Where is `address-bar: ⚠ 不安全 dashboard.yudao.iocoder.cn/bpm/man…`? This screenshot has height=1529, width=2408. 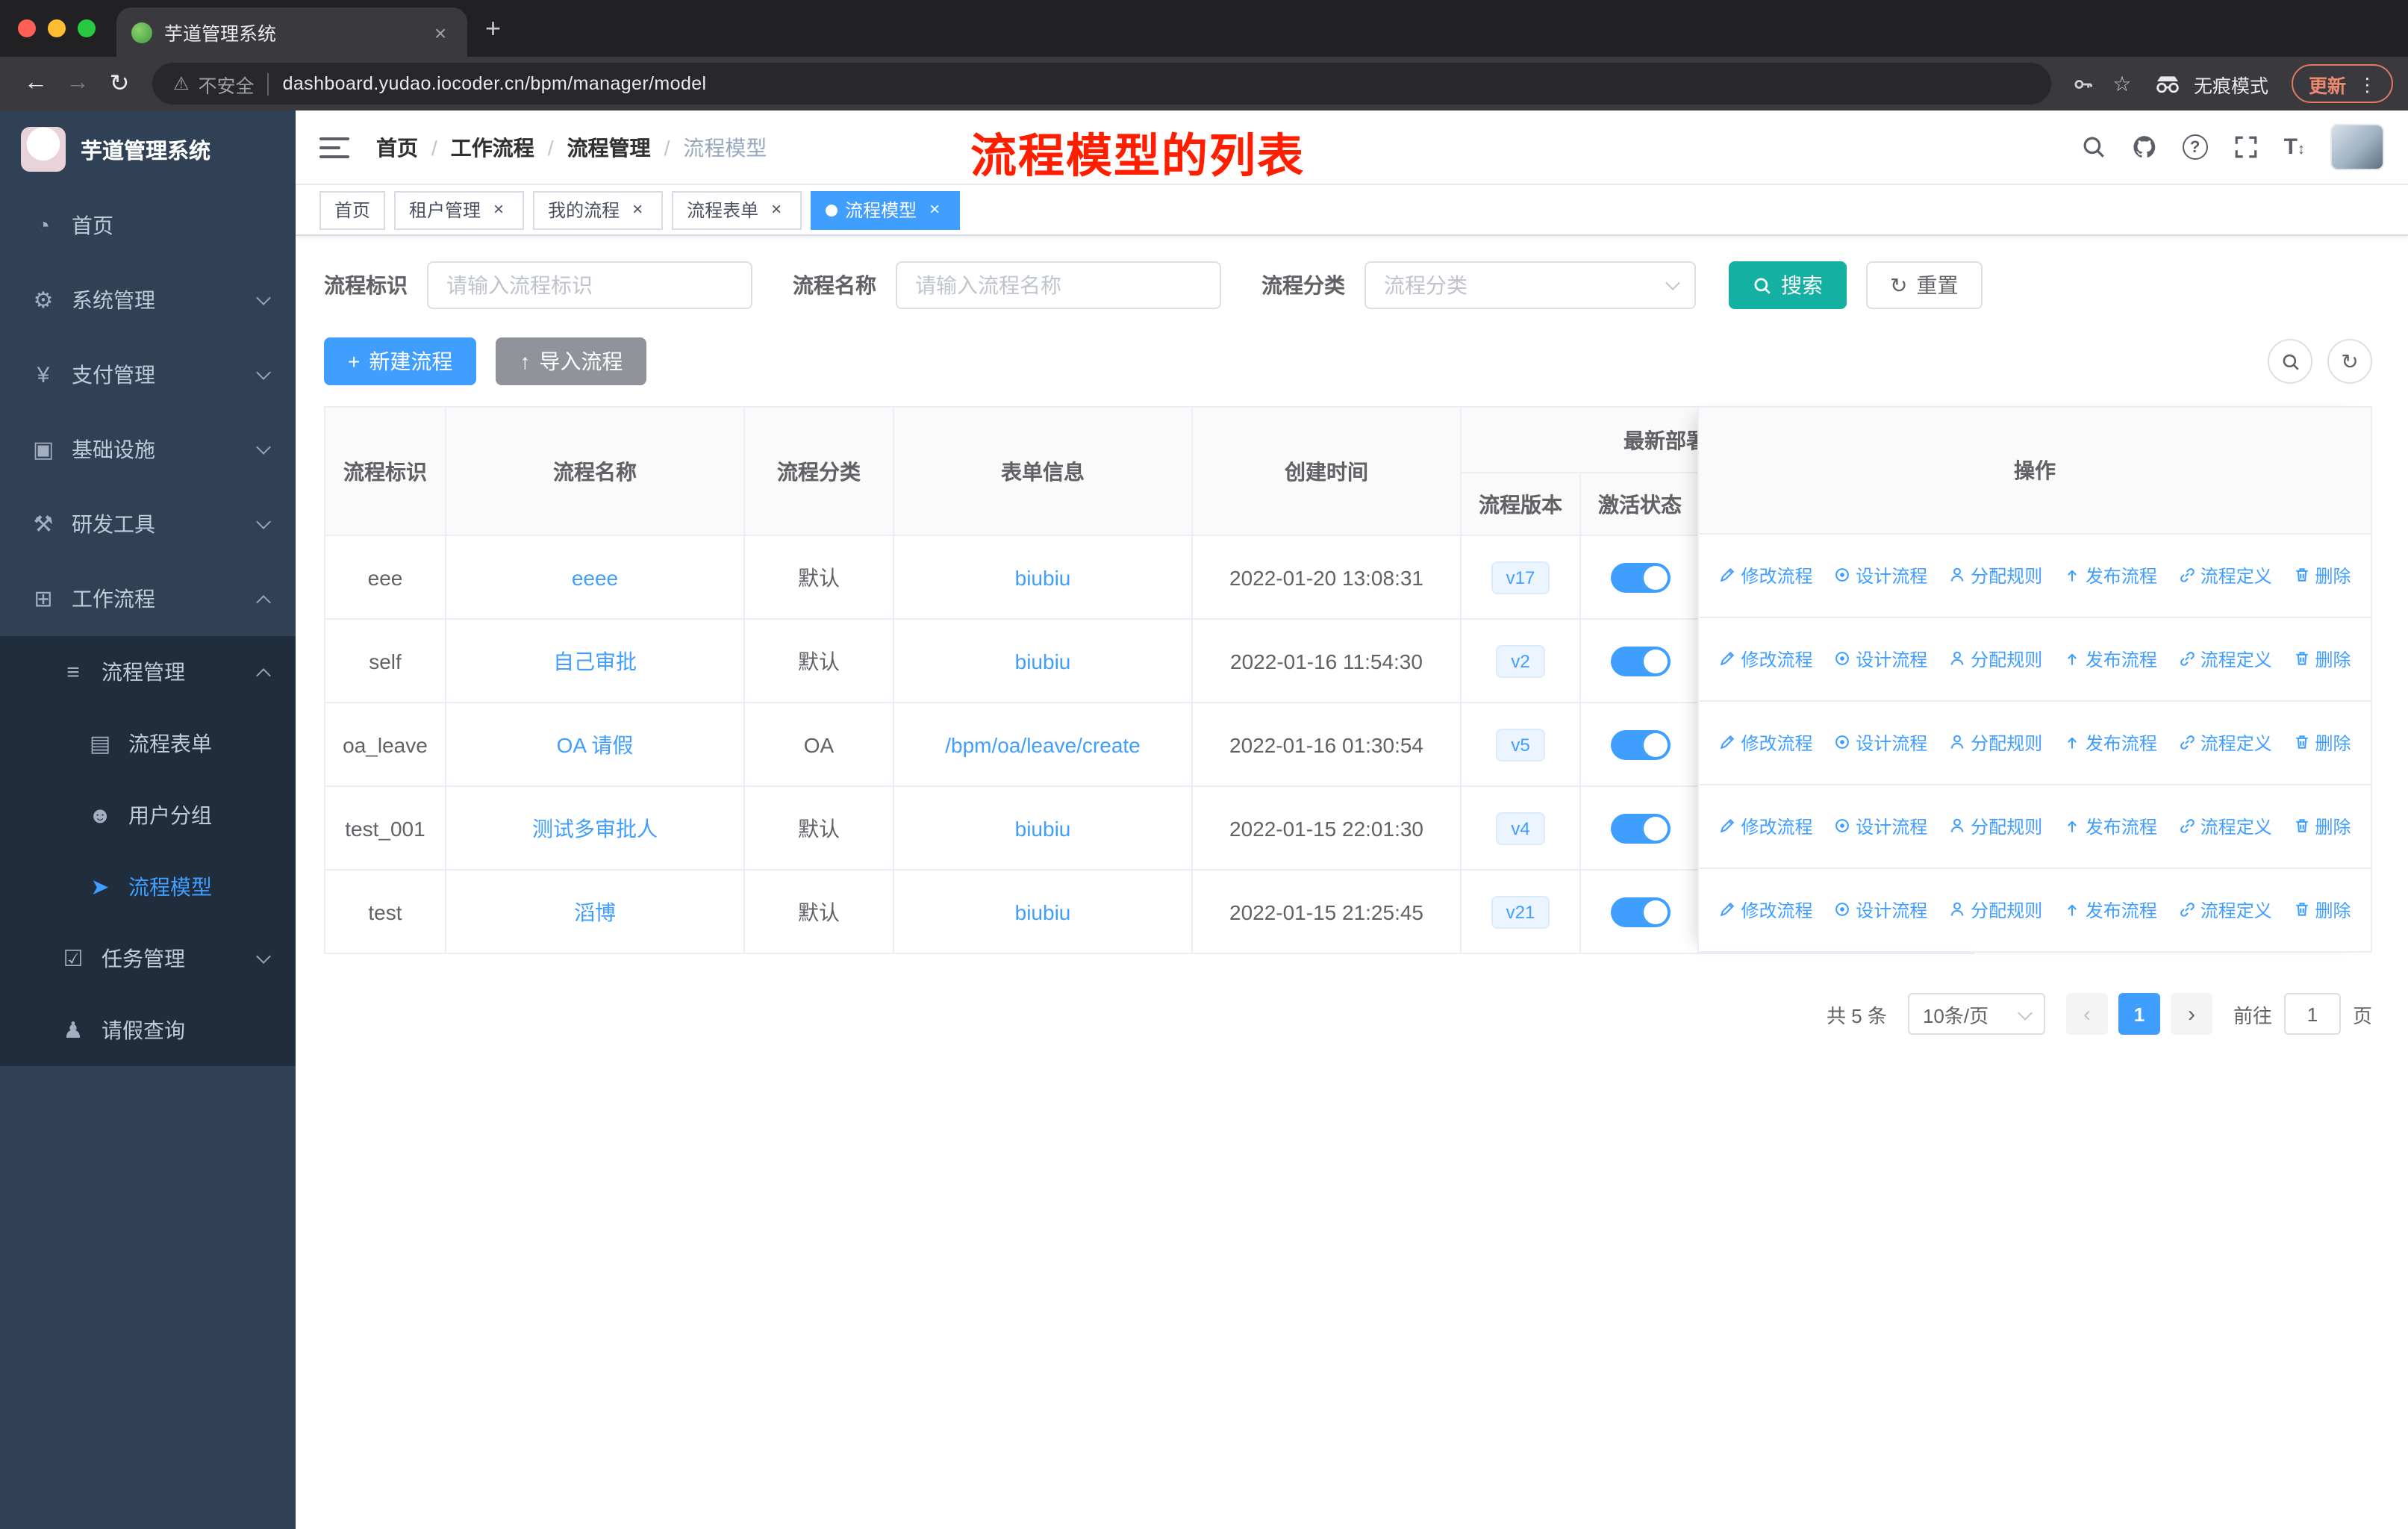 address-bar: ⚠ 不安全 dashboard.yudao.iocoder.cn/bpm/man… is located at coordinates (1102, 84).